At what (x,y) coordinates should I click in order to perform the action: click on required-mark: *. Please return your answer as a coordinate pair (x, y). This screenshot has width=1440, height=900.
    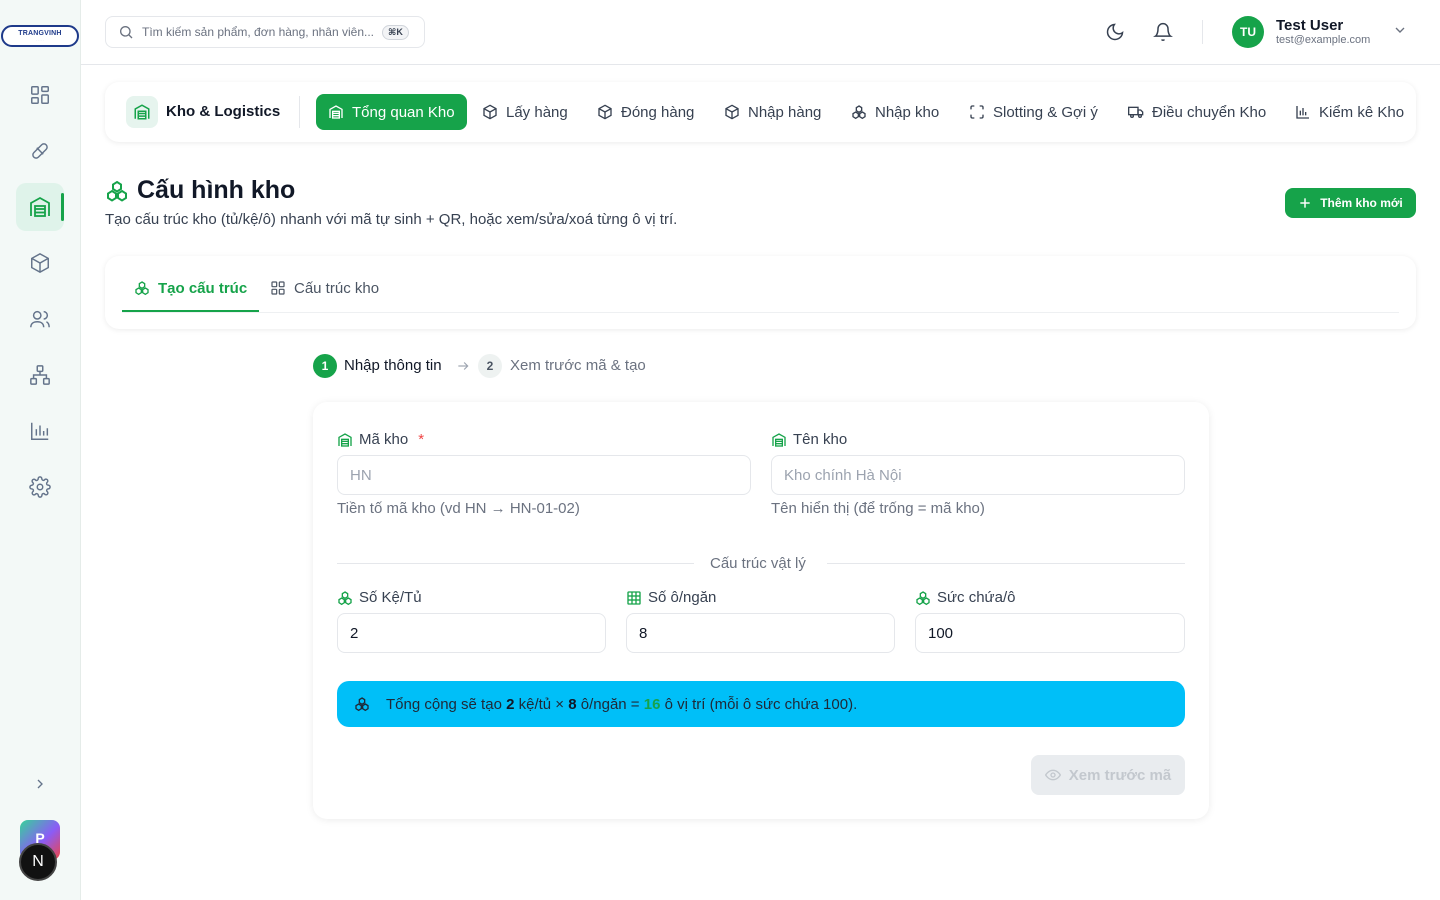
    Looking at the image, I should click on (421, 439).